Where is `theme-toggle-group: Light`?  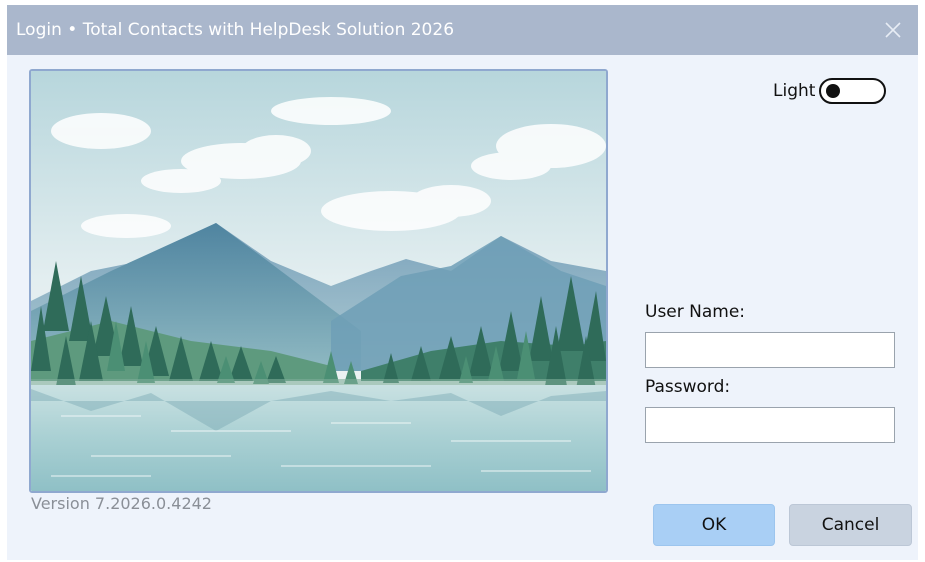
theme-toggle-group: Light is located at coordinates (830, 91).